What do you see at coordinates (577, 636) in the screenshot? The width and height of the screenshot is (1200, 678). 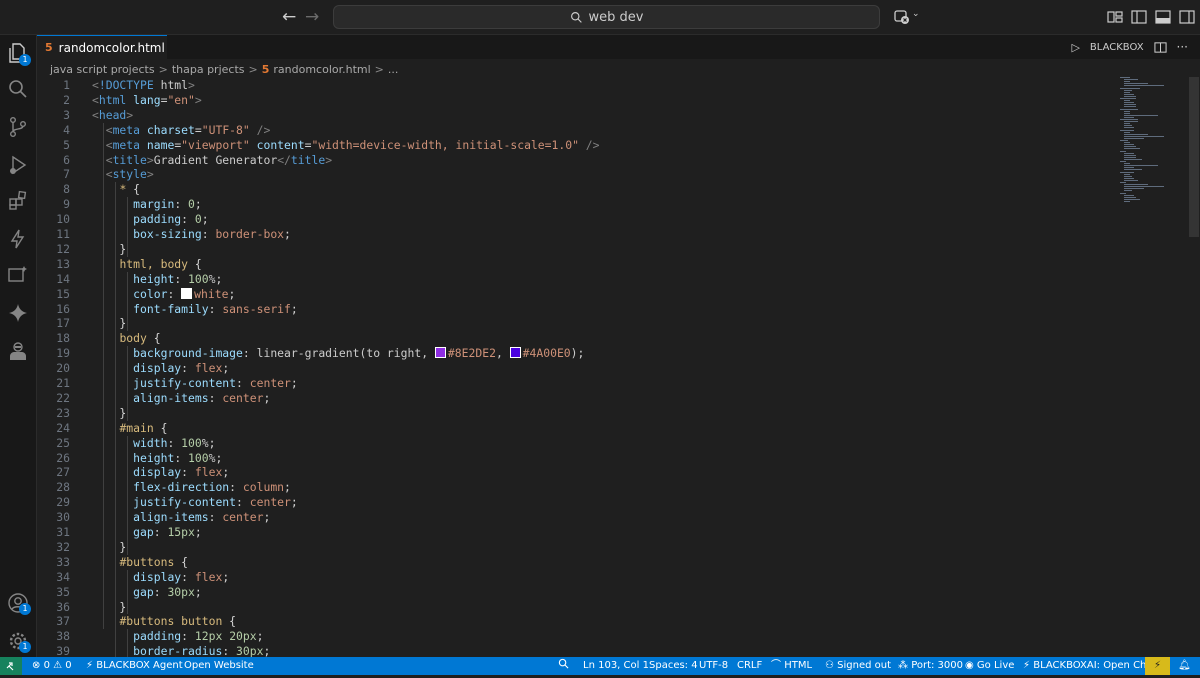 I see `code-line: 38 padding: 12px 20px;` at bounding box center [577, 636].